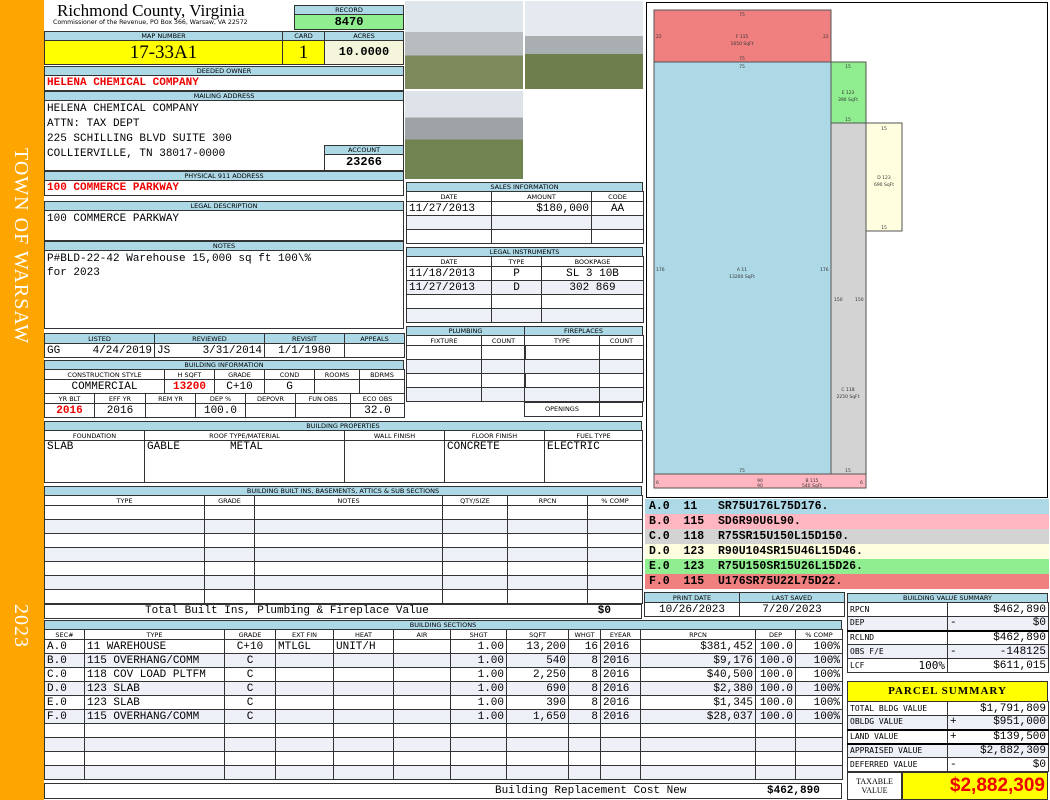 Image resolution: width=1050 pixels, height=800 pixels. I want to click on summary-value: $462,890, so click(998, 609).